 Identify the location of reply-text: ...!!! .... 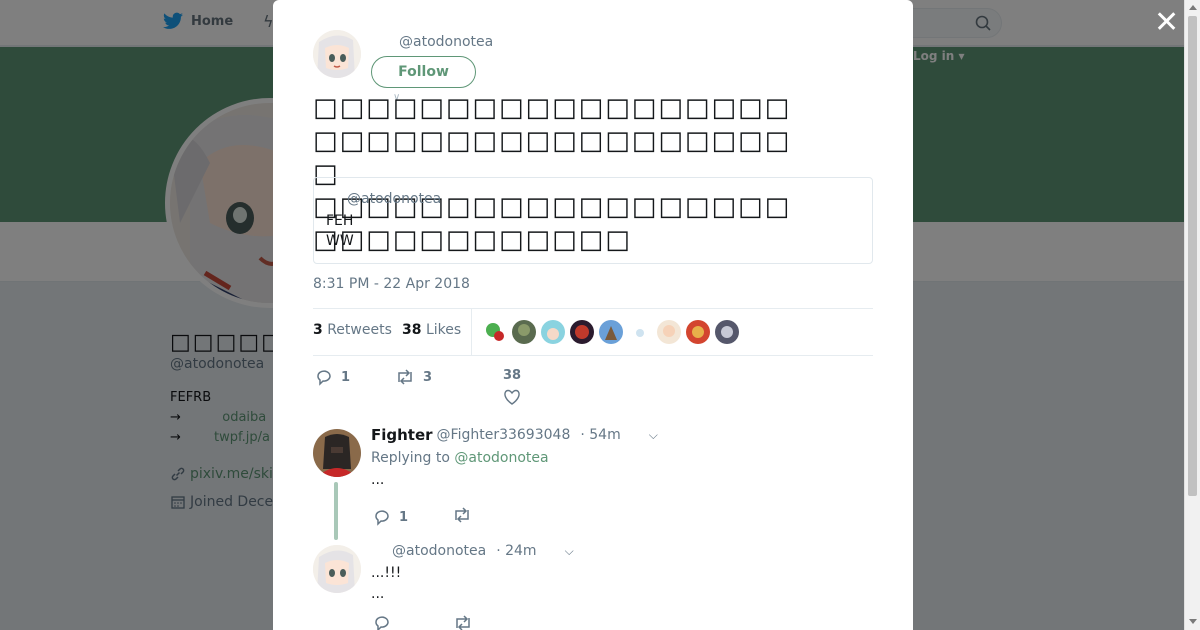
(386, 584).